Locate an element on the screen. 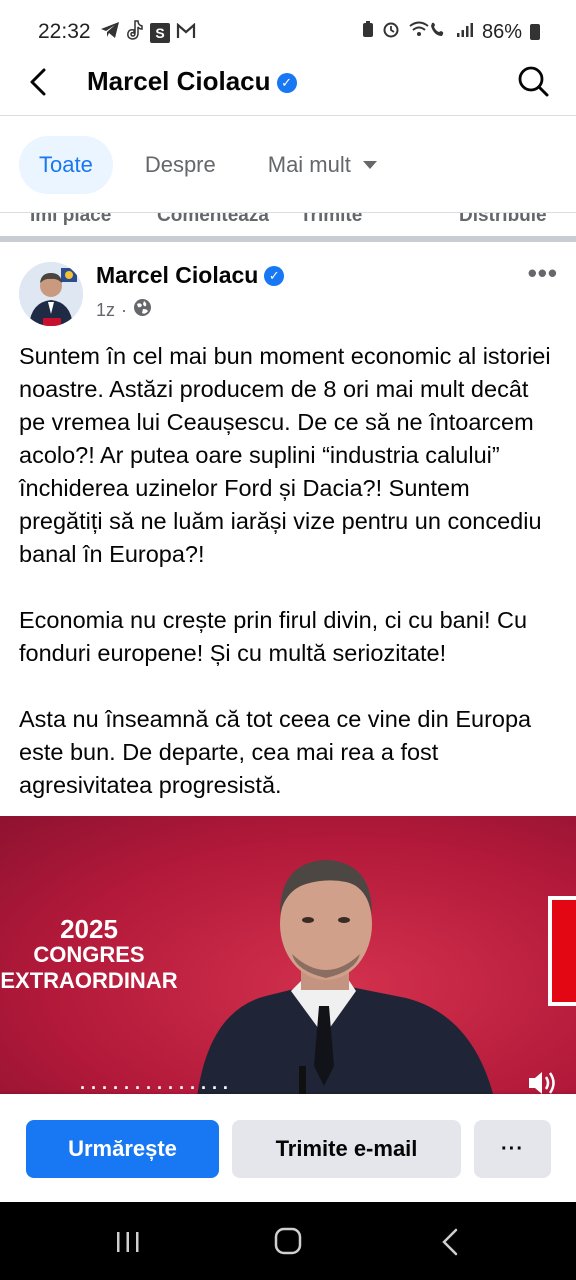 The image size is (576, 1280). previous-post-actions: Îmi place Comentează Trimite Distribuie is located at coordinates (288, 225).